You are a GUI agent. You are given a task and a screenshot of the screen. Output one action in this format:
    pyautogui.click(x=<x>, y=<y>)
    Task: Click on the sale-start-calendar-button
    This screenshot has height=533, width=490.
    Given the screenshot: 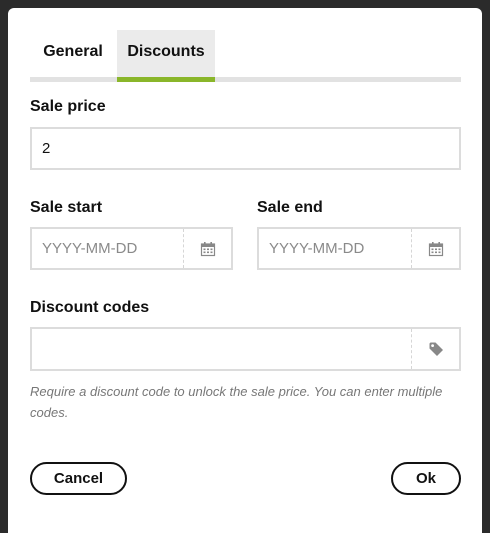 What is the action you would take?
    pyautogui.click(x=207, y=248)
    